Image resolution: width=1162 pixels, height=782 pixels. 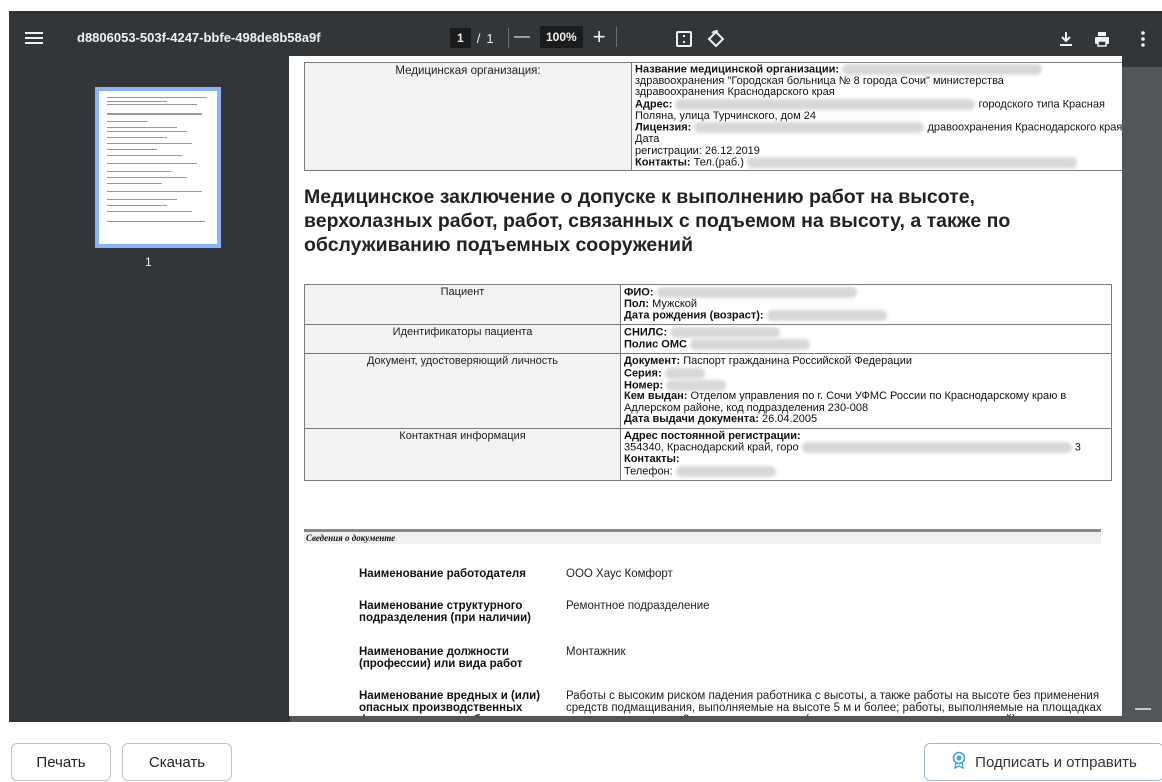 I want to click on series-label: Серия:, so click(x=643, y=373).